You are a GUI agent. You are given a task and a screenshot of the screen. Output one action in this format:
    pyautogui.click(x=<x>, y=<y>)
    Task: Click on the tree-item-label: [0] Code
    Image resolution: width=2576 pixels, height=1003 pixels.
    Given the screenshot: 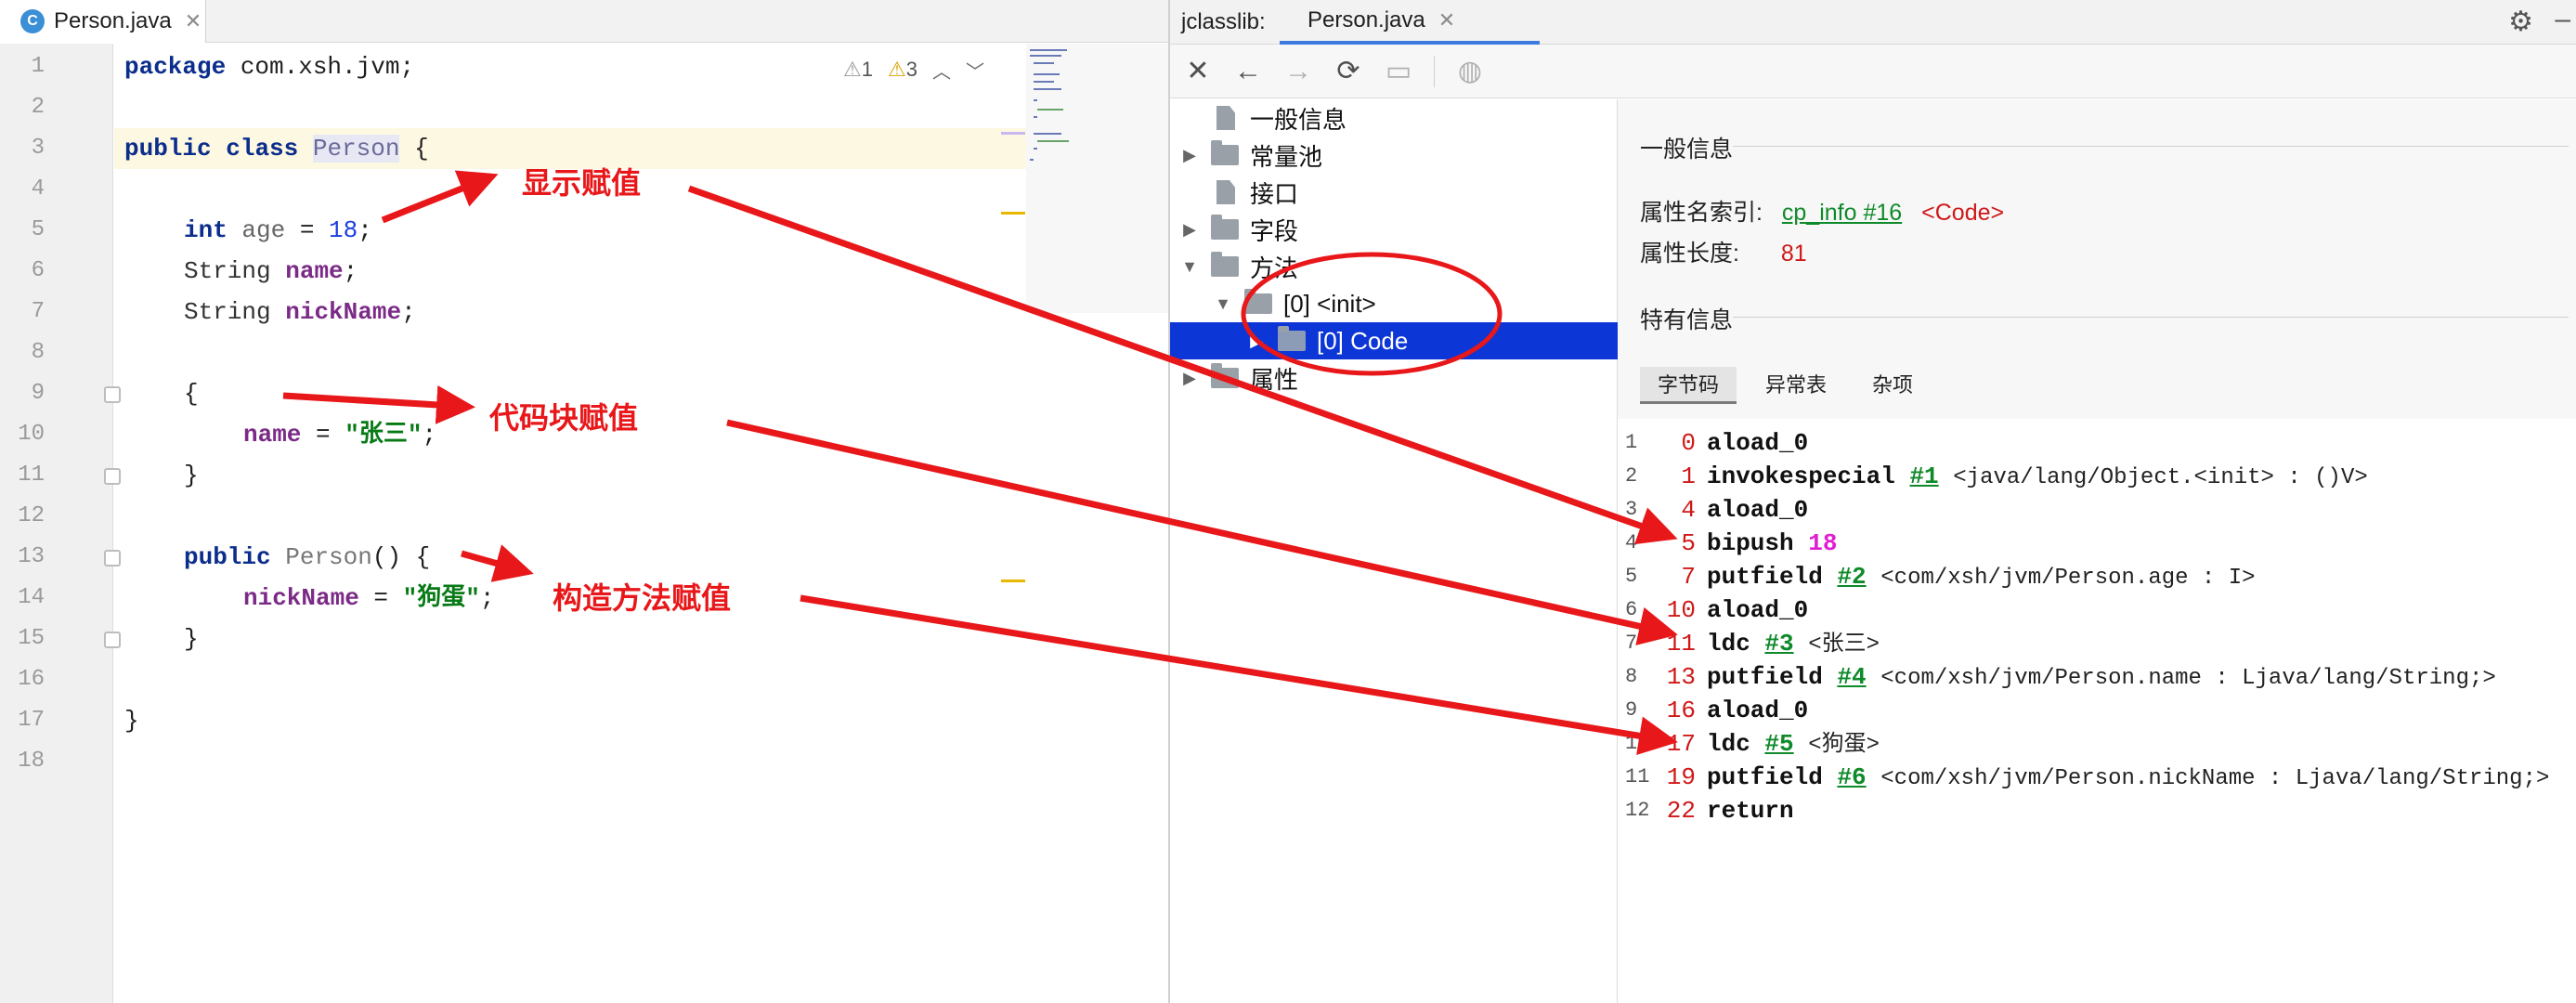 What is the action you would take?
    pyautogui.click(x=1363, y=340)
    